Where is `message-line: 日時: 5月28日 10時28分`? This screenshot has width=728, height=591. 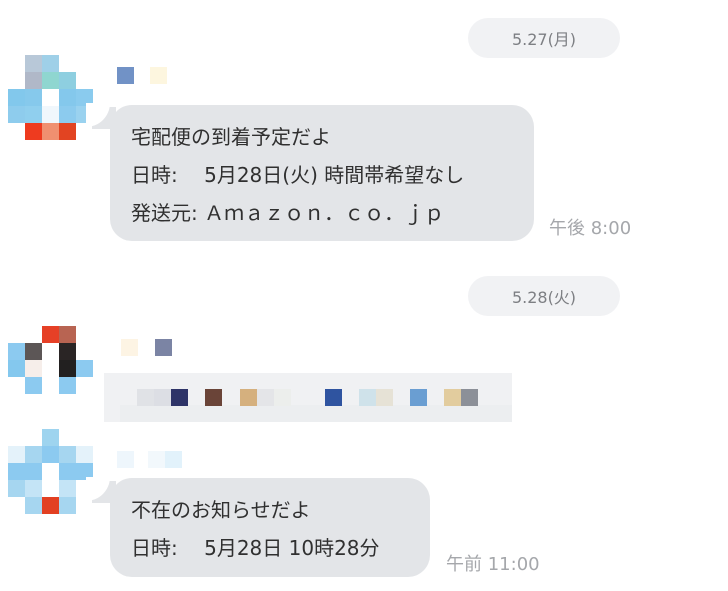
message-line: 日時: 5月28日 10時28分 is located at coordinates (255, 548).